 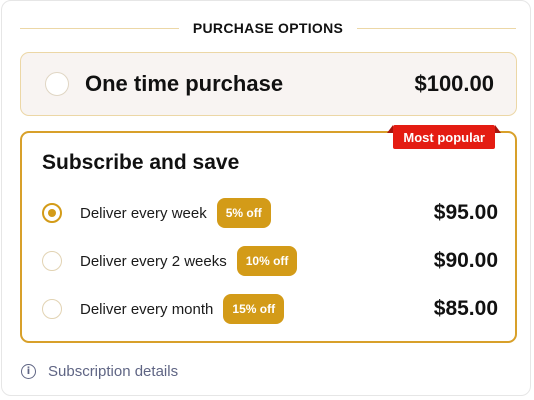 I want to click on subscription-details-label: Subscription details, so click(x=113, y=371).